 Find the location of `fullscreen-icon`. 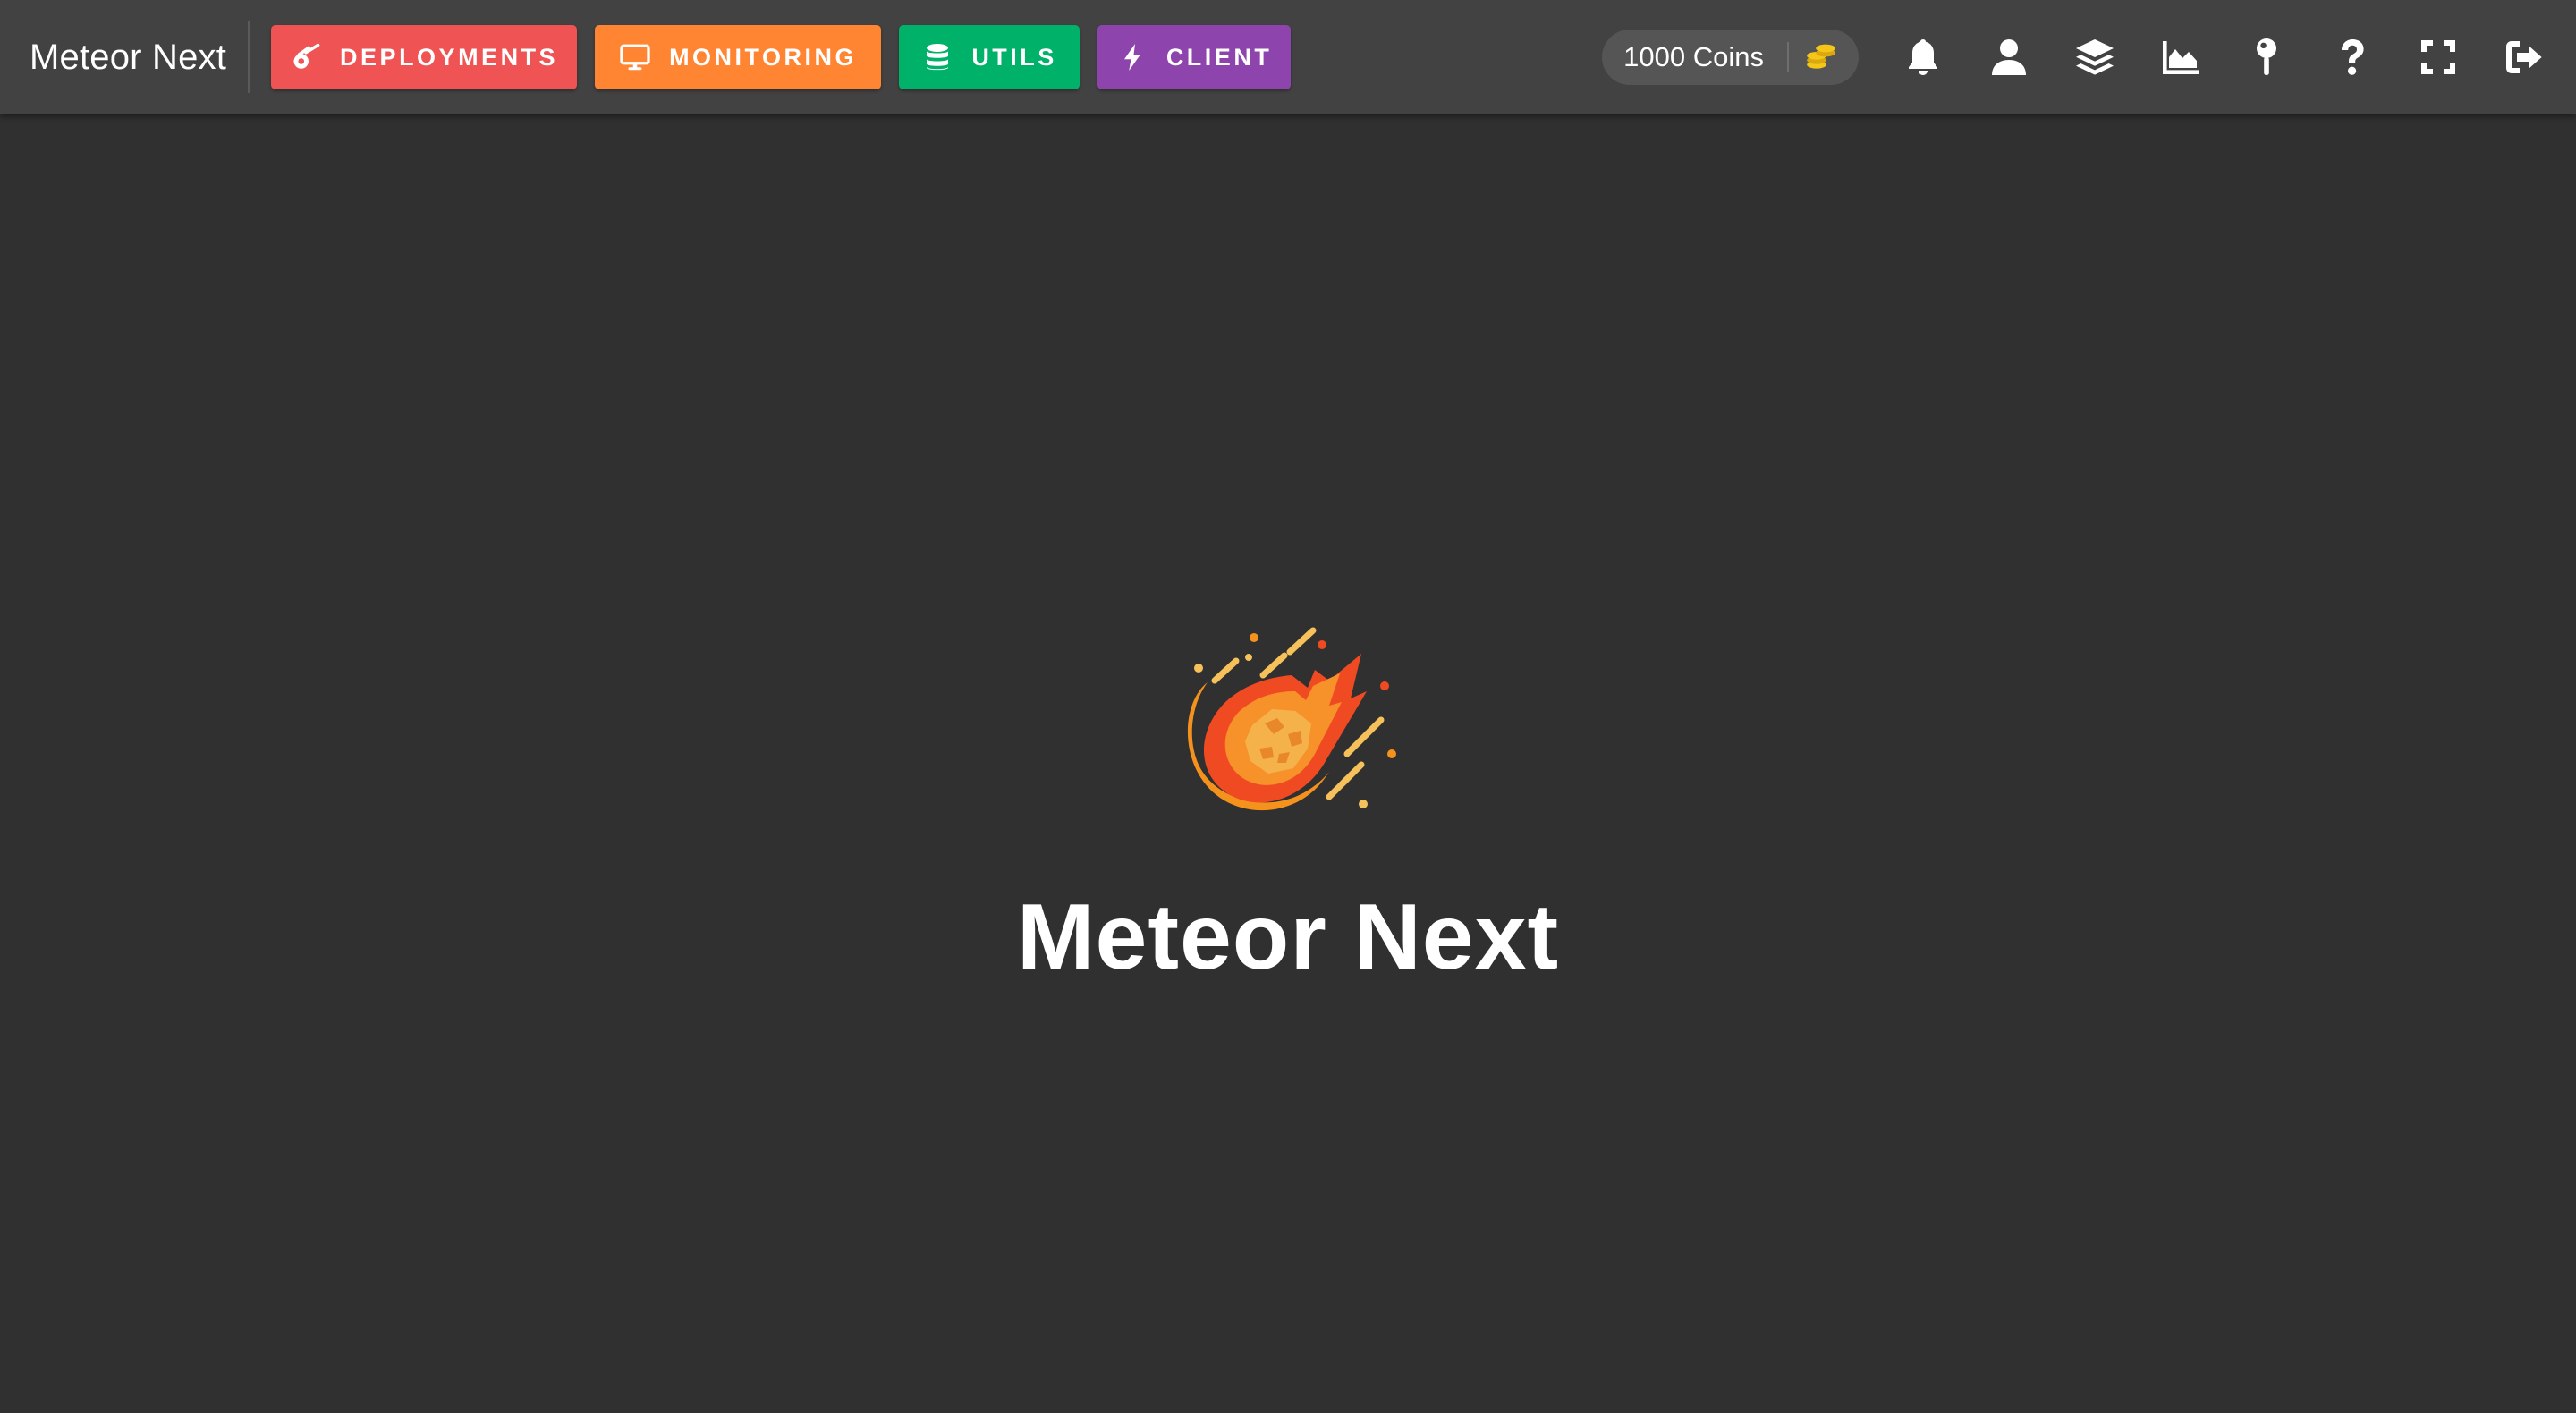

fullscreen-icon is located at coordinates (2438, 57).